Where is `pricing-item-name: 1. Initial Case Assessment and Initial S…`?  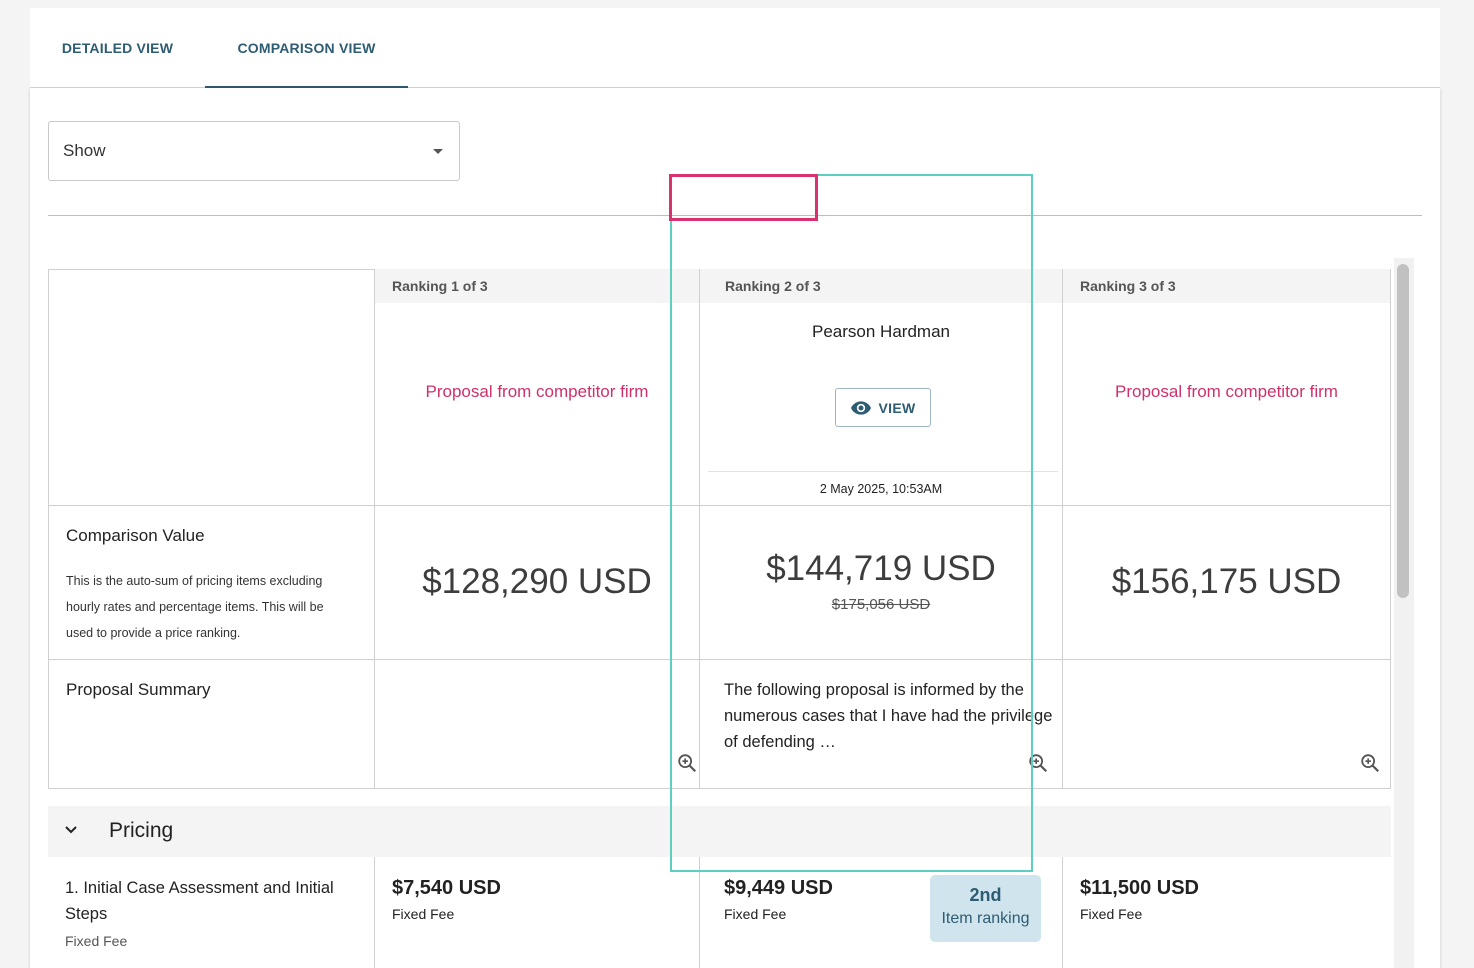 pricing-item-name: 1. Initial Case Assessment and Initial S… is located at coordinates (199, 901).